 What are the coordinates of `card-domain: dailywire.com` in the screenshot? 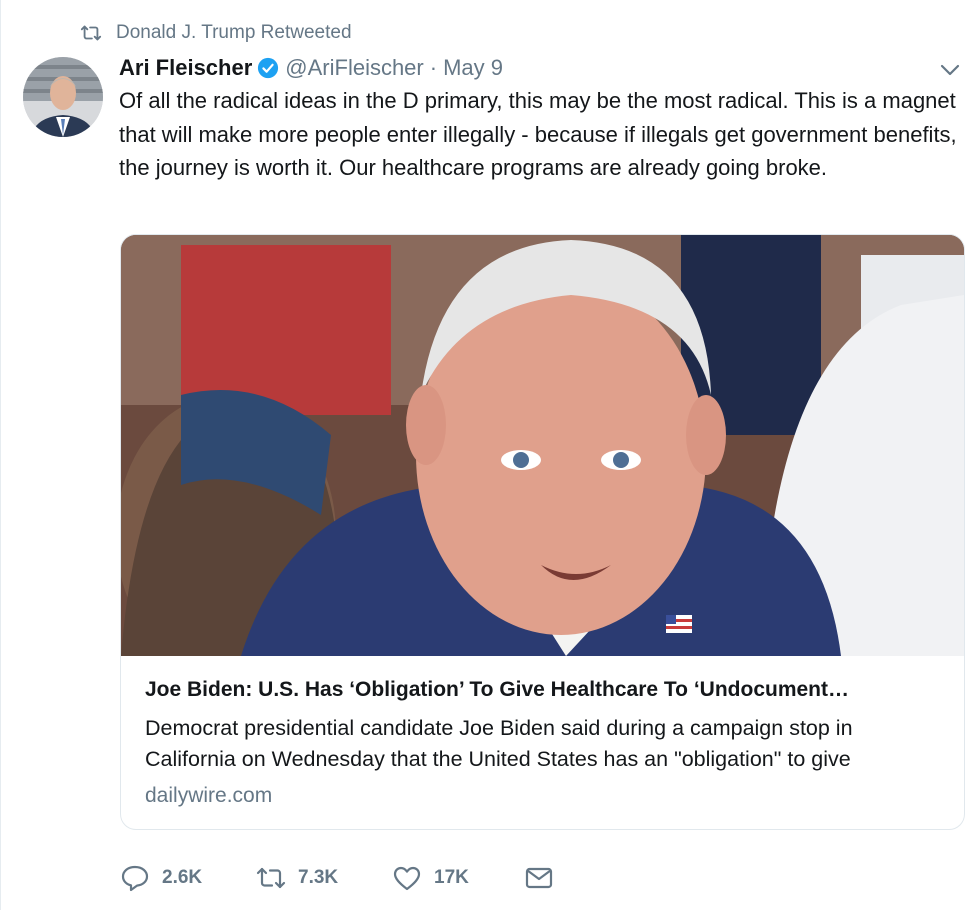 It's located at (209, 795).